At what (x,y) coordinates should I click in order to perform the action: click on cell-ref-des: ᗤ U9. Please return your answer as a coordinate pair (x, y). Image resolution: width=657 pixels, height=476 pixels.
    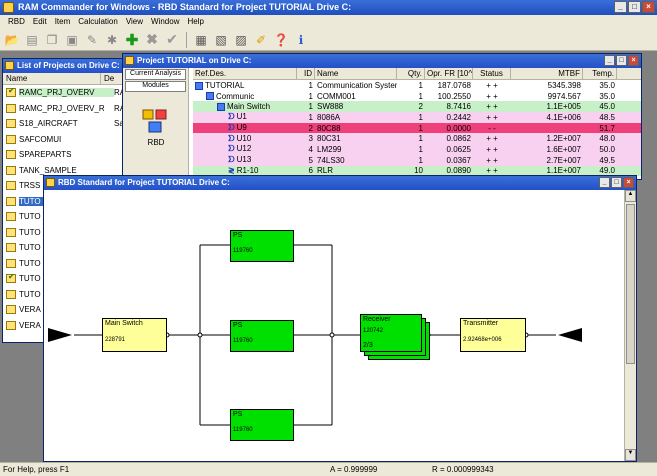
    Looking at the image, I should click on (245, 128).